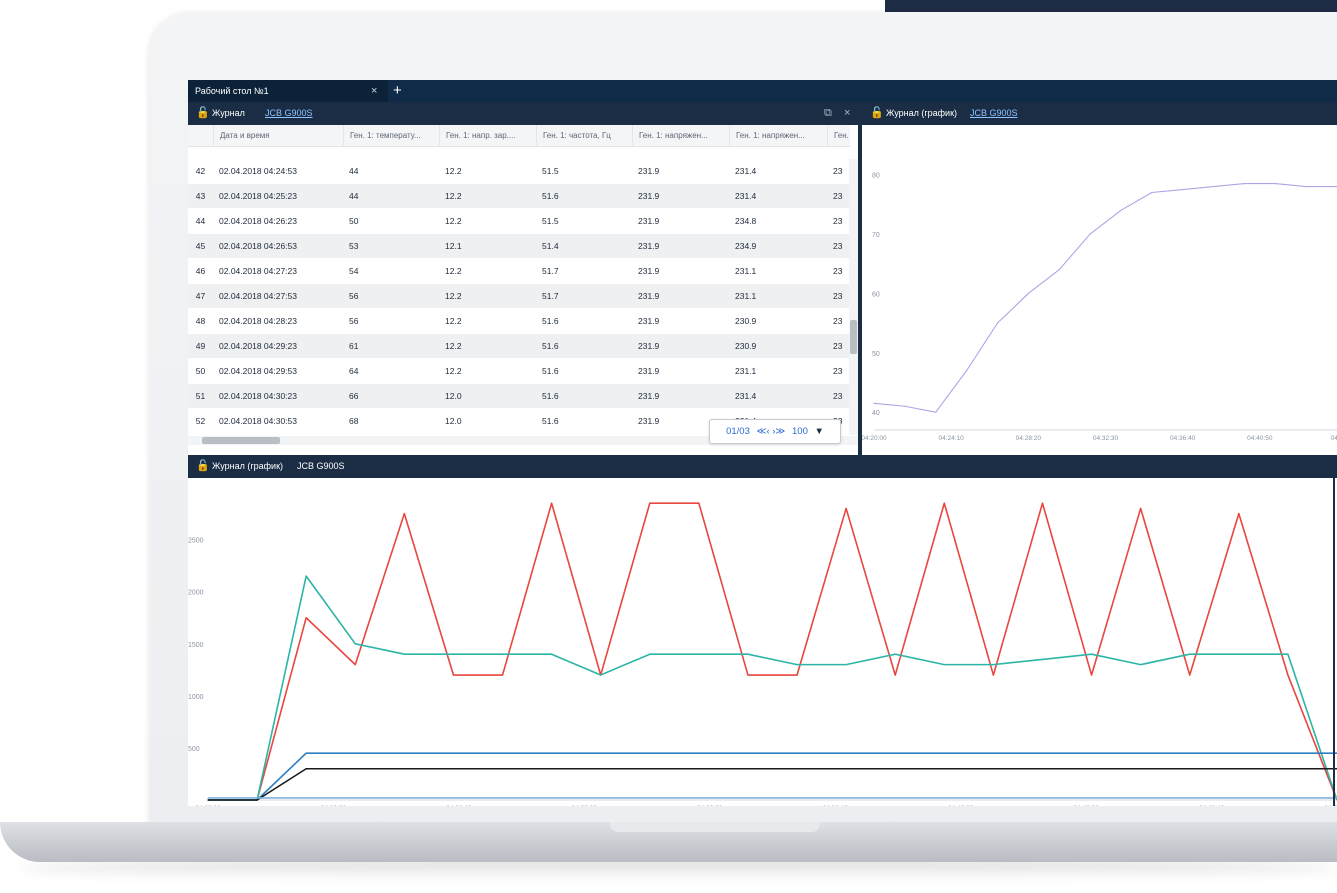 The image size is (1337, 893). Describe the element at coordinates (374, 91) in the screenshot. I see `tab-close-icon: ×` at that location.